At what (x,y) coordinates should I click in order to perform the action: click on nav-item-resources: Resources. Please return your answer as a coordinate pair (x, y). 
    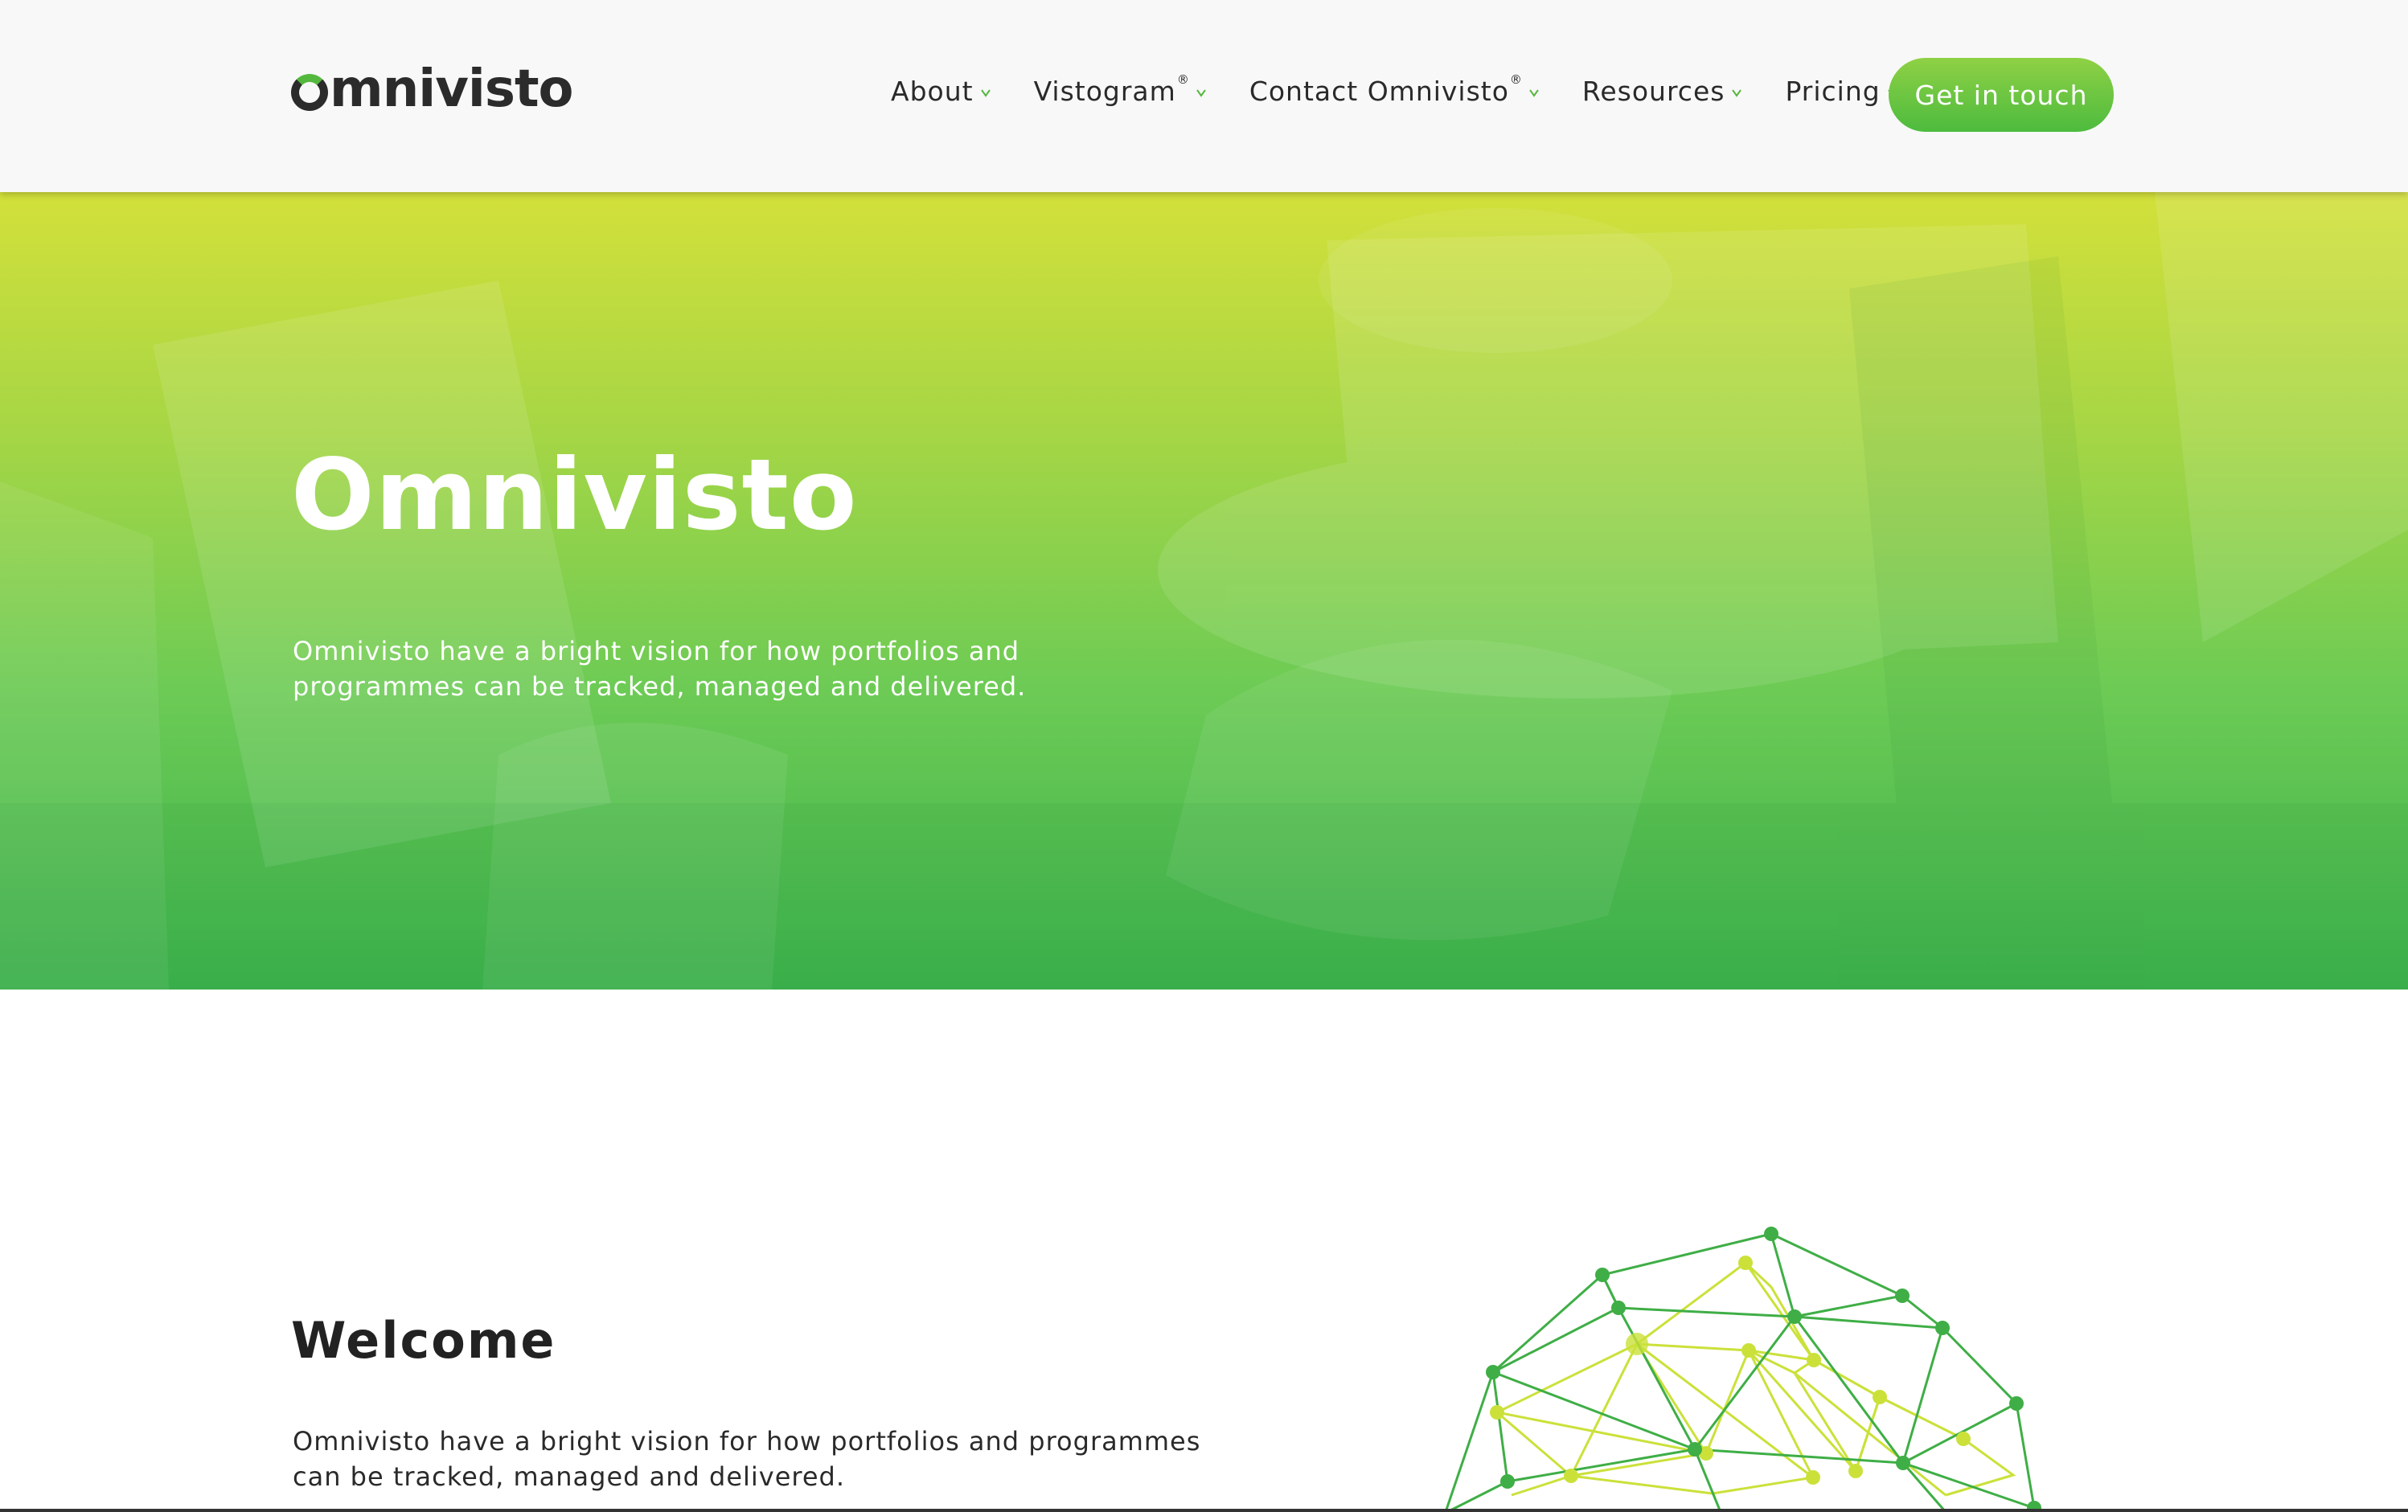
    Looking at the image, I should click on (1662, 91).